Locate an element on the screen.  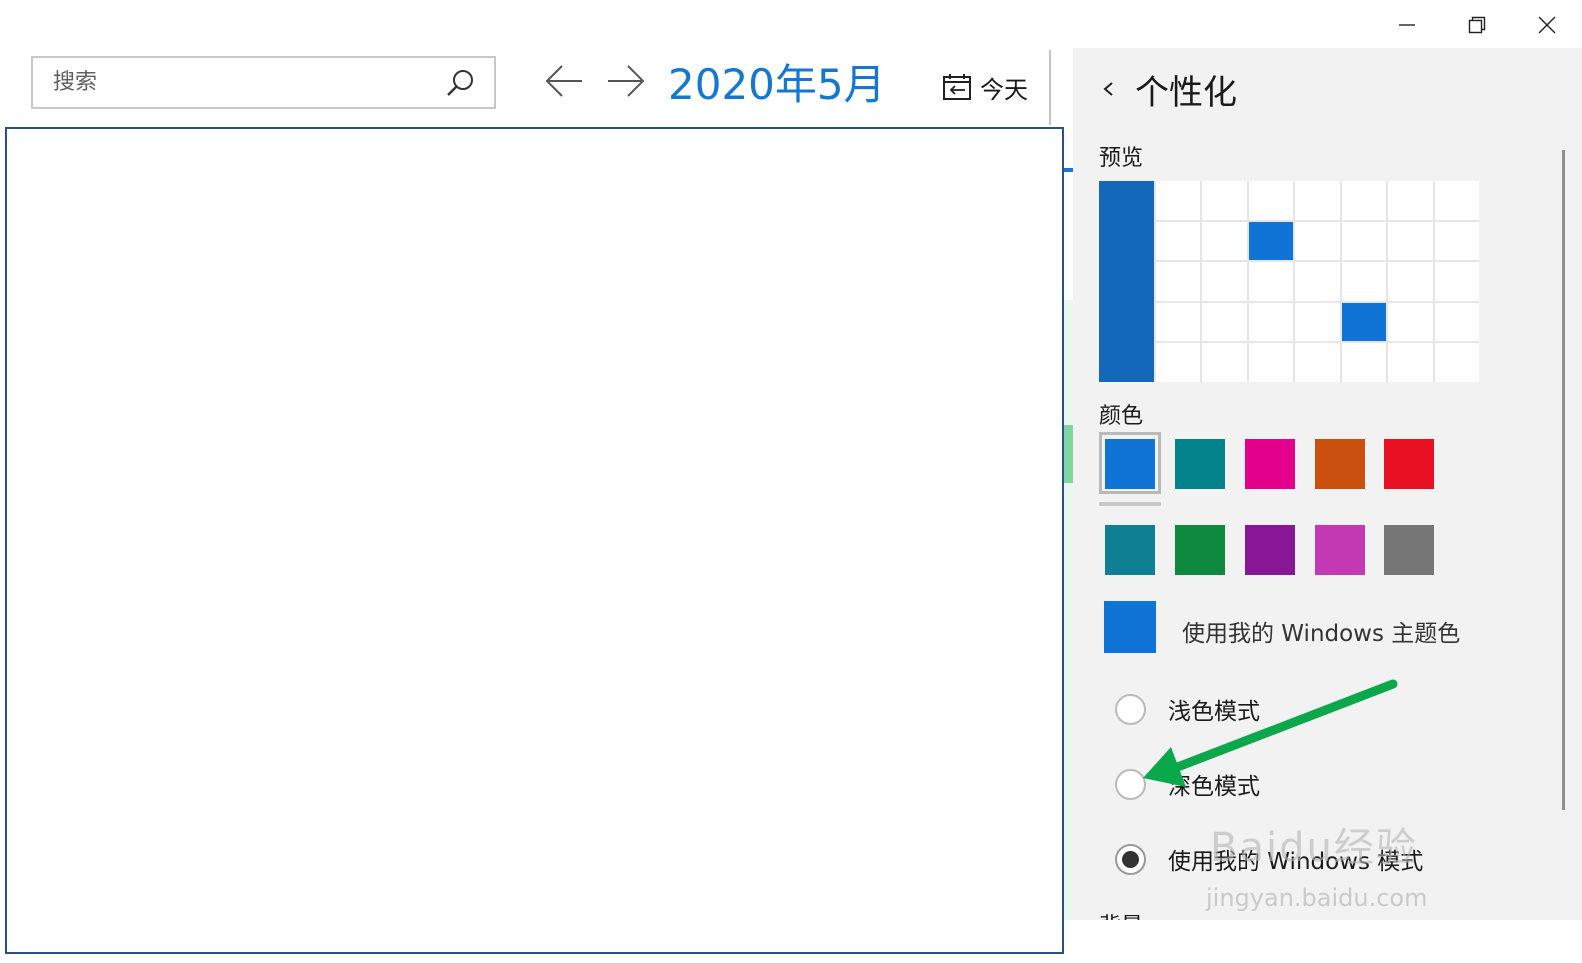
window-controls is located at coordinates (1472, 25).